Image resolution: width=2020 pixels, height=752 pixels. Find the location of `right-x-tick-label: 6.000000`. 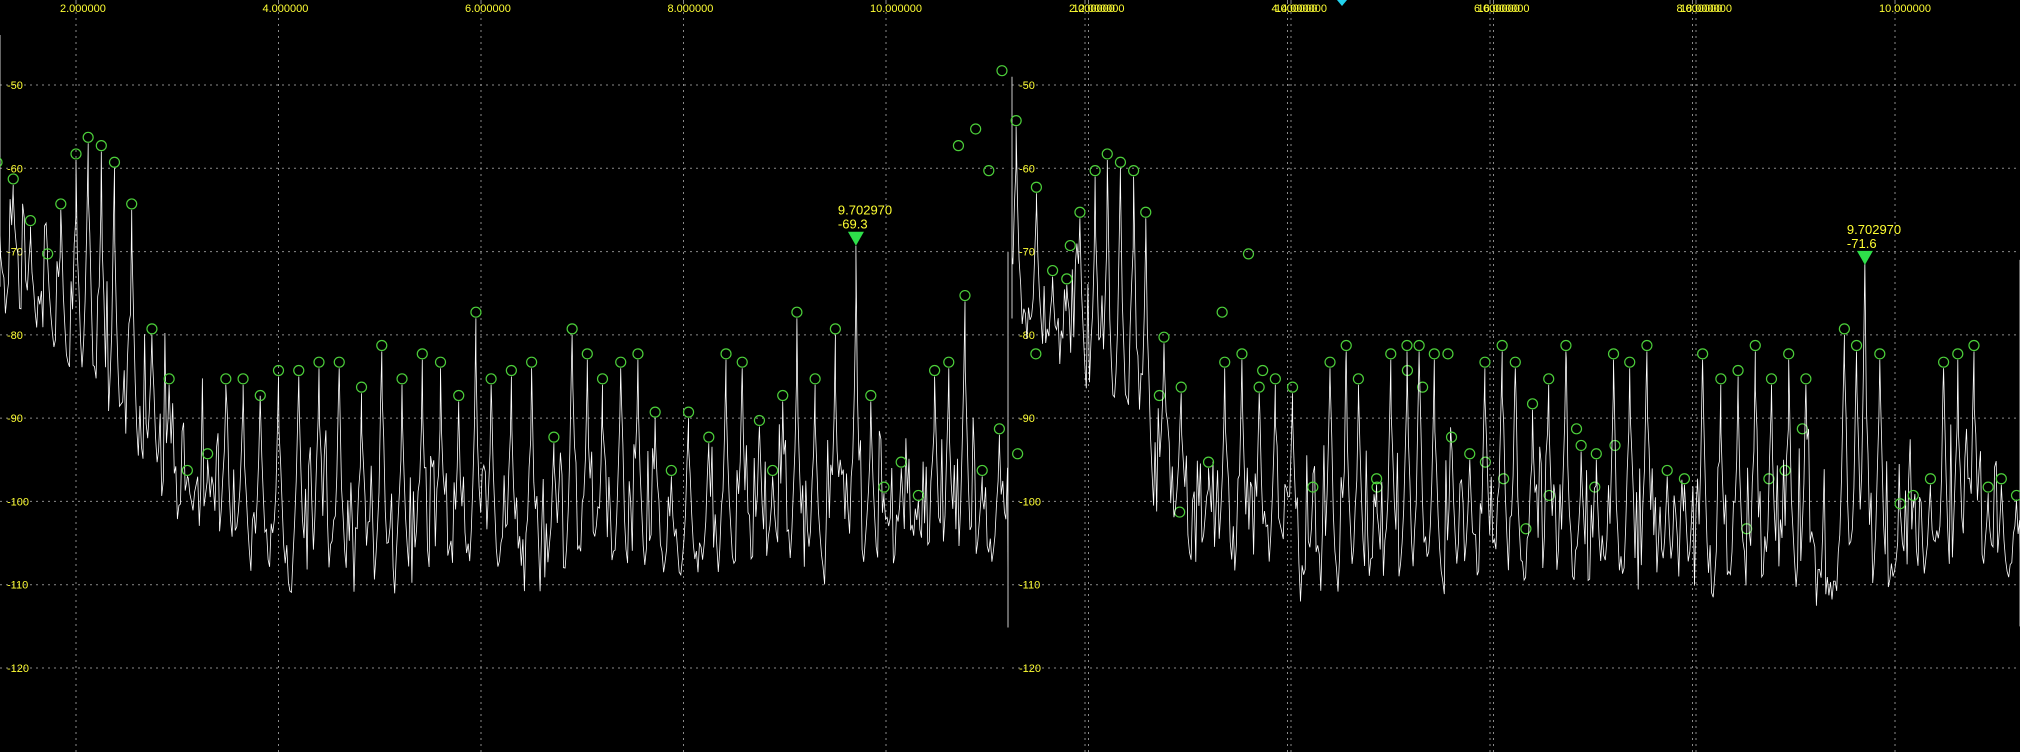

right-x-tick-label: 6.000000 is located at coordinates (1497, 9).